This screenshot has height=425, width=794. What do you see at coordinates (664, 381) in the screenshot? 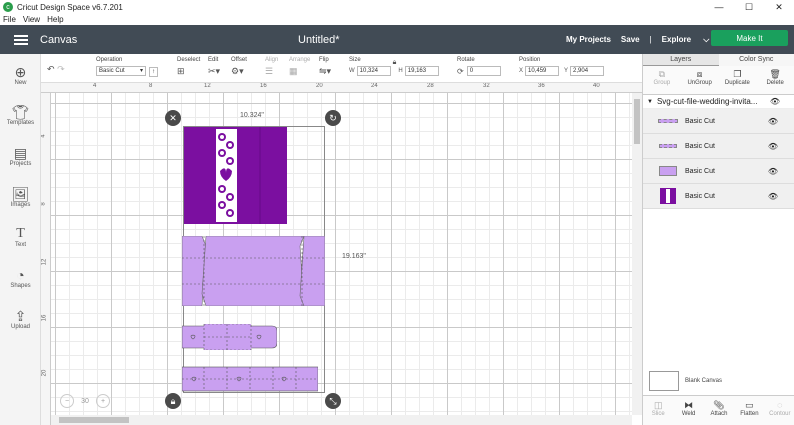
I see `blank-canvas-swatch` at bounding box center [664, 381].